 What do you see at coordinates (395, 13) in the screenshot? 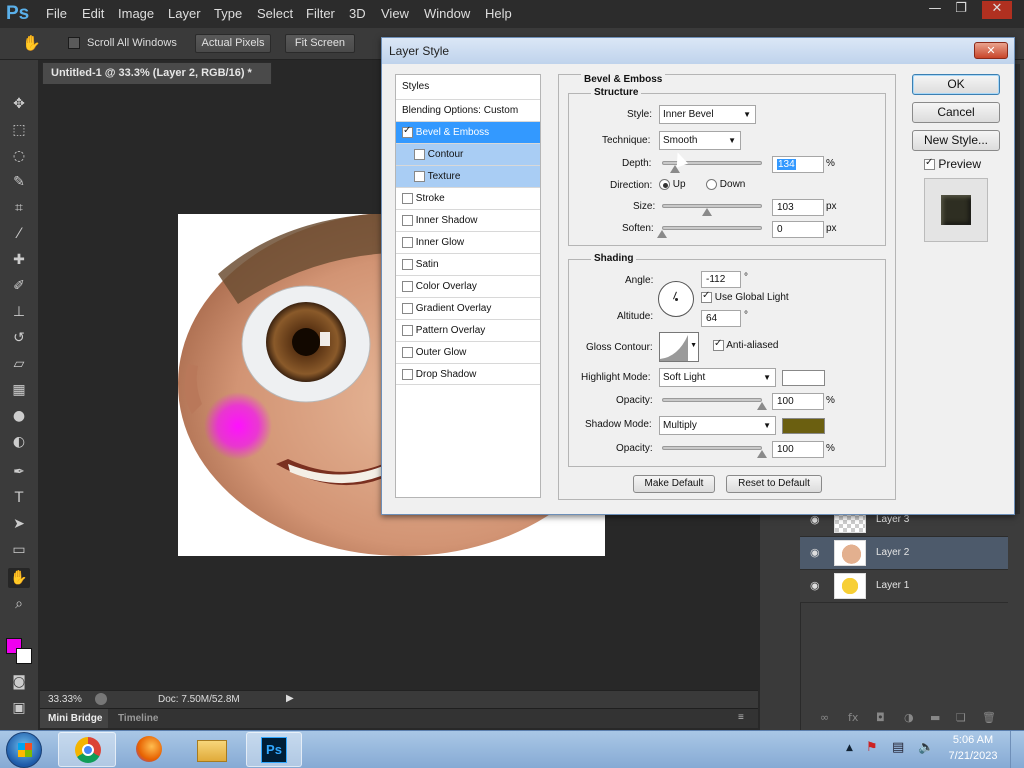
I see `menu-view: View` at bounding box center [395, 13].